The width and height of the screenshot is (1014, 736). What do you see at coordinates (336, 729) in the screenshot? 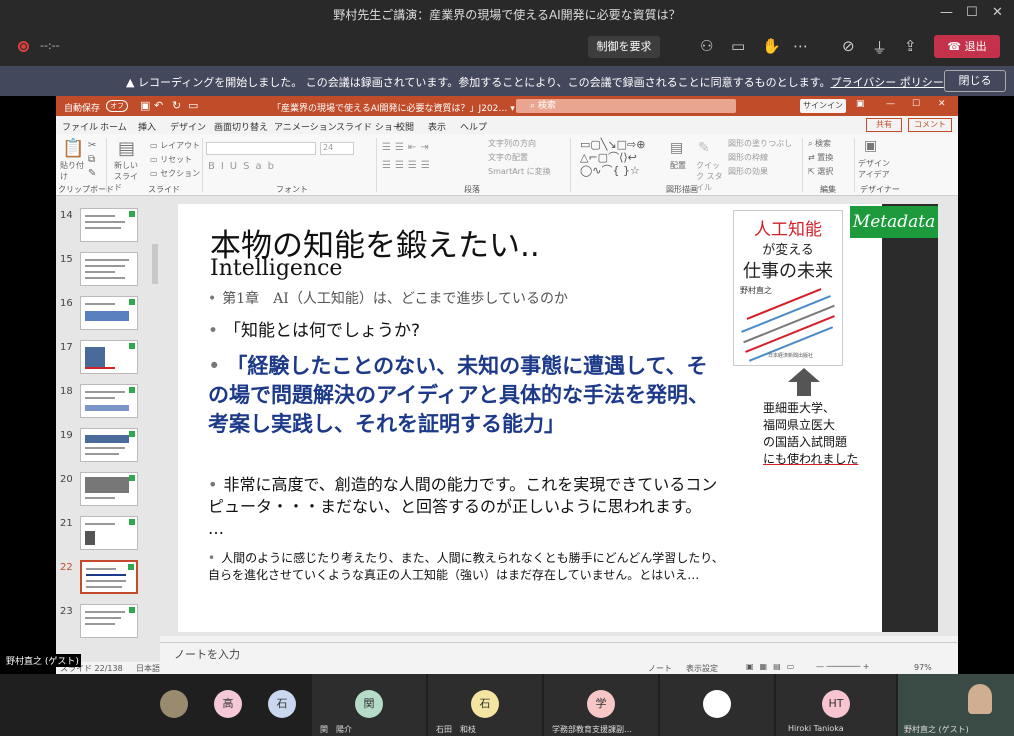
I see `participant-name: 関 陽介` at bounding box center [336, 729].